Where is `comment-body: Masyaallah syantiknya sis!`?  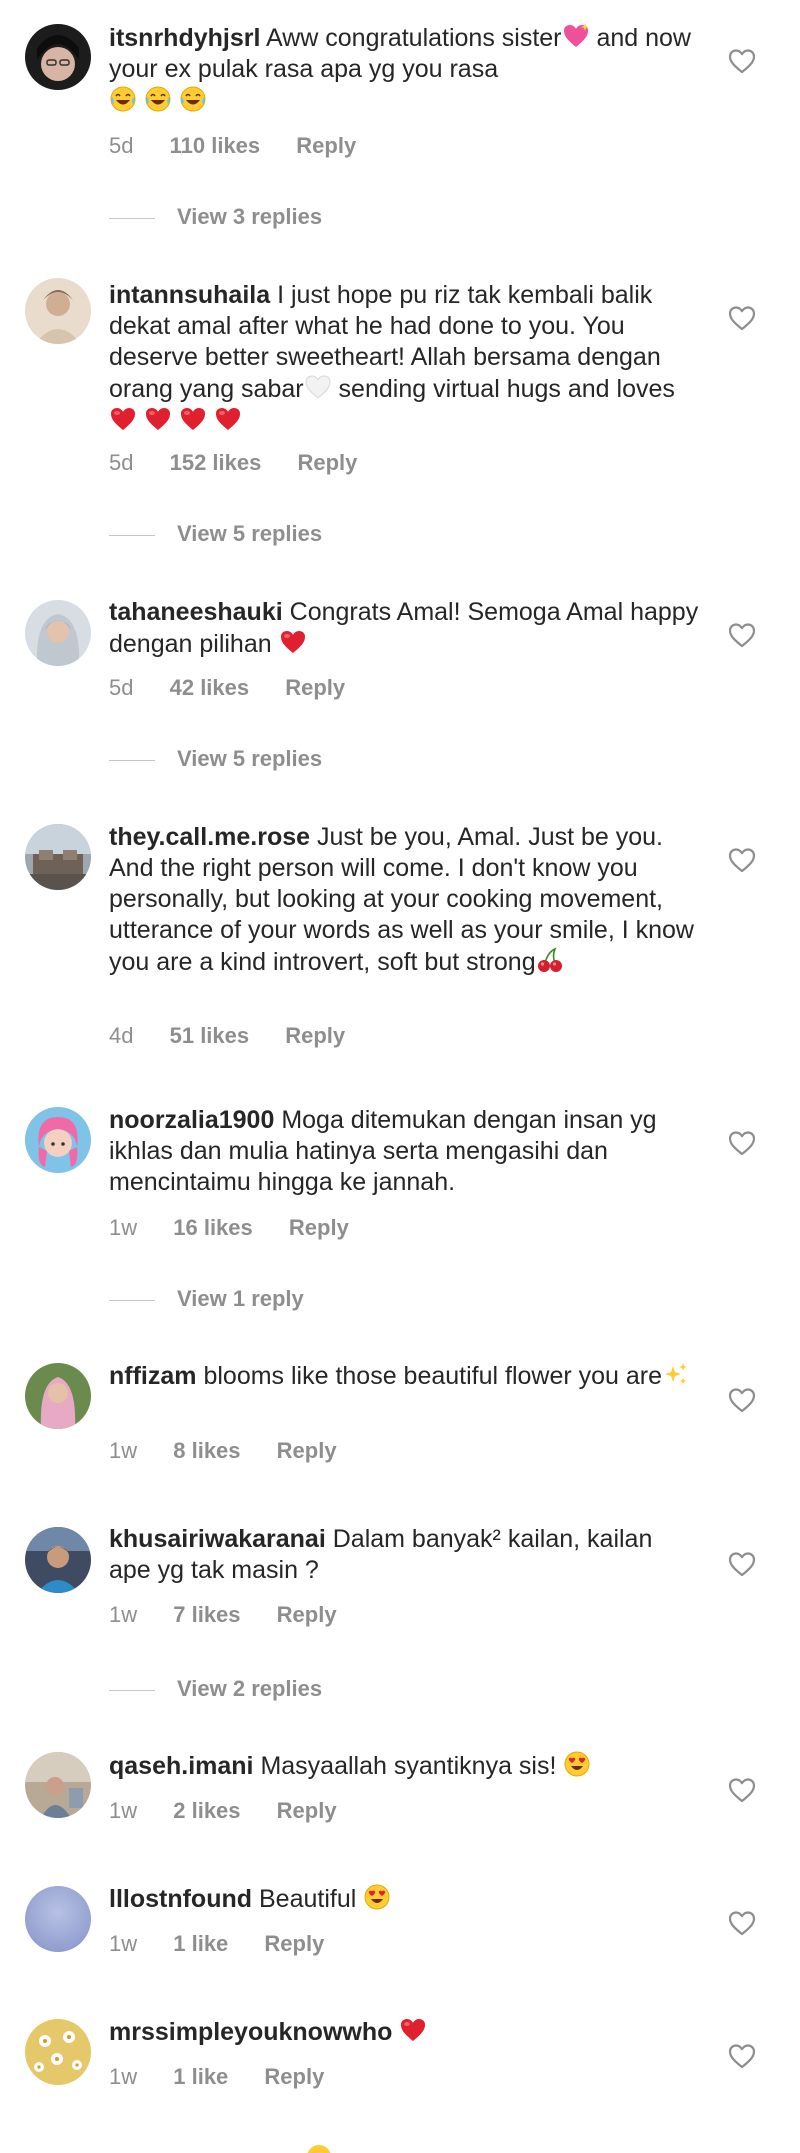 comment-body: Masyaallah syantiknya sis! is located at coordinates (408, 1766).